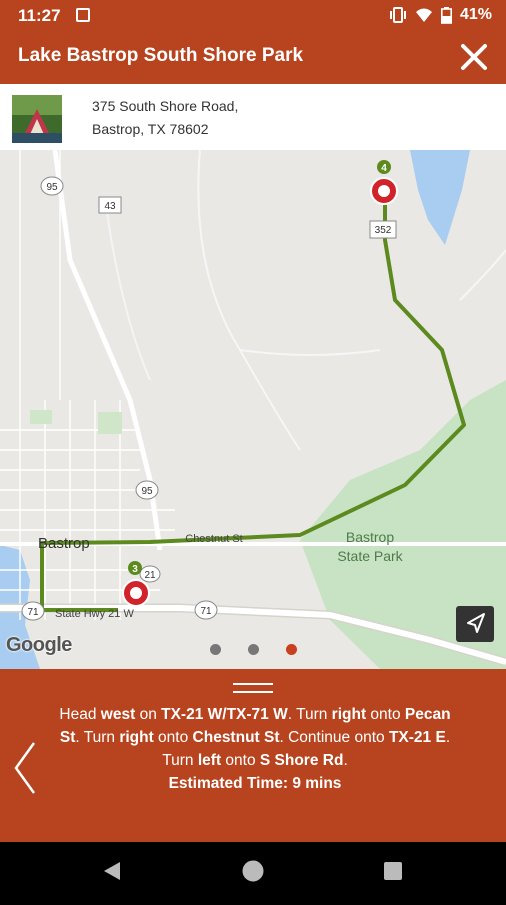 This screenshot has height=905, width=506. I want to click on state-hwy-label: State Hwy 21 W, so click(94, 614).